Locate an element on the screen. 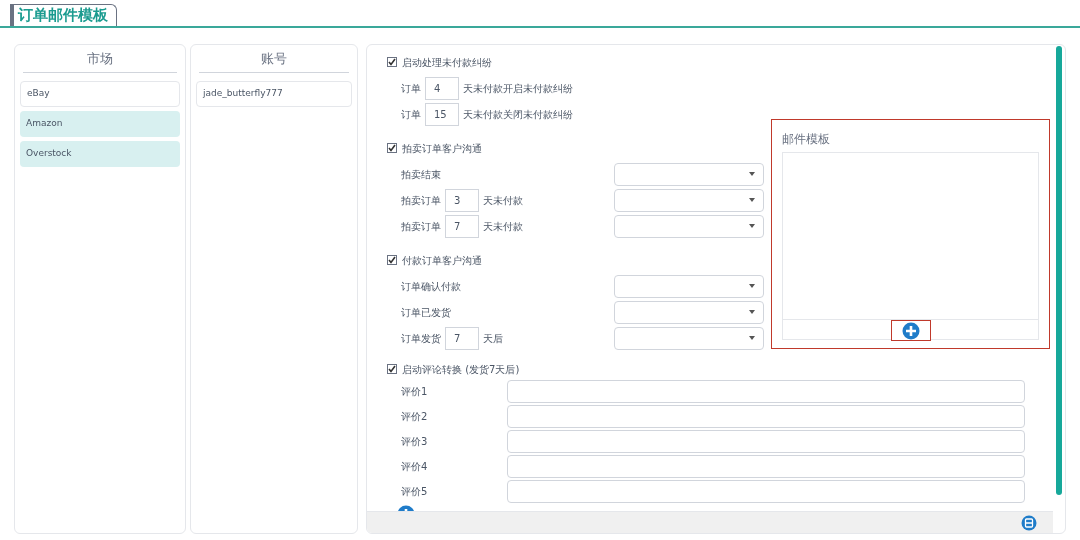 The image size is (1080, 540). days-field: 3 is located at coordinates (462, 200).